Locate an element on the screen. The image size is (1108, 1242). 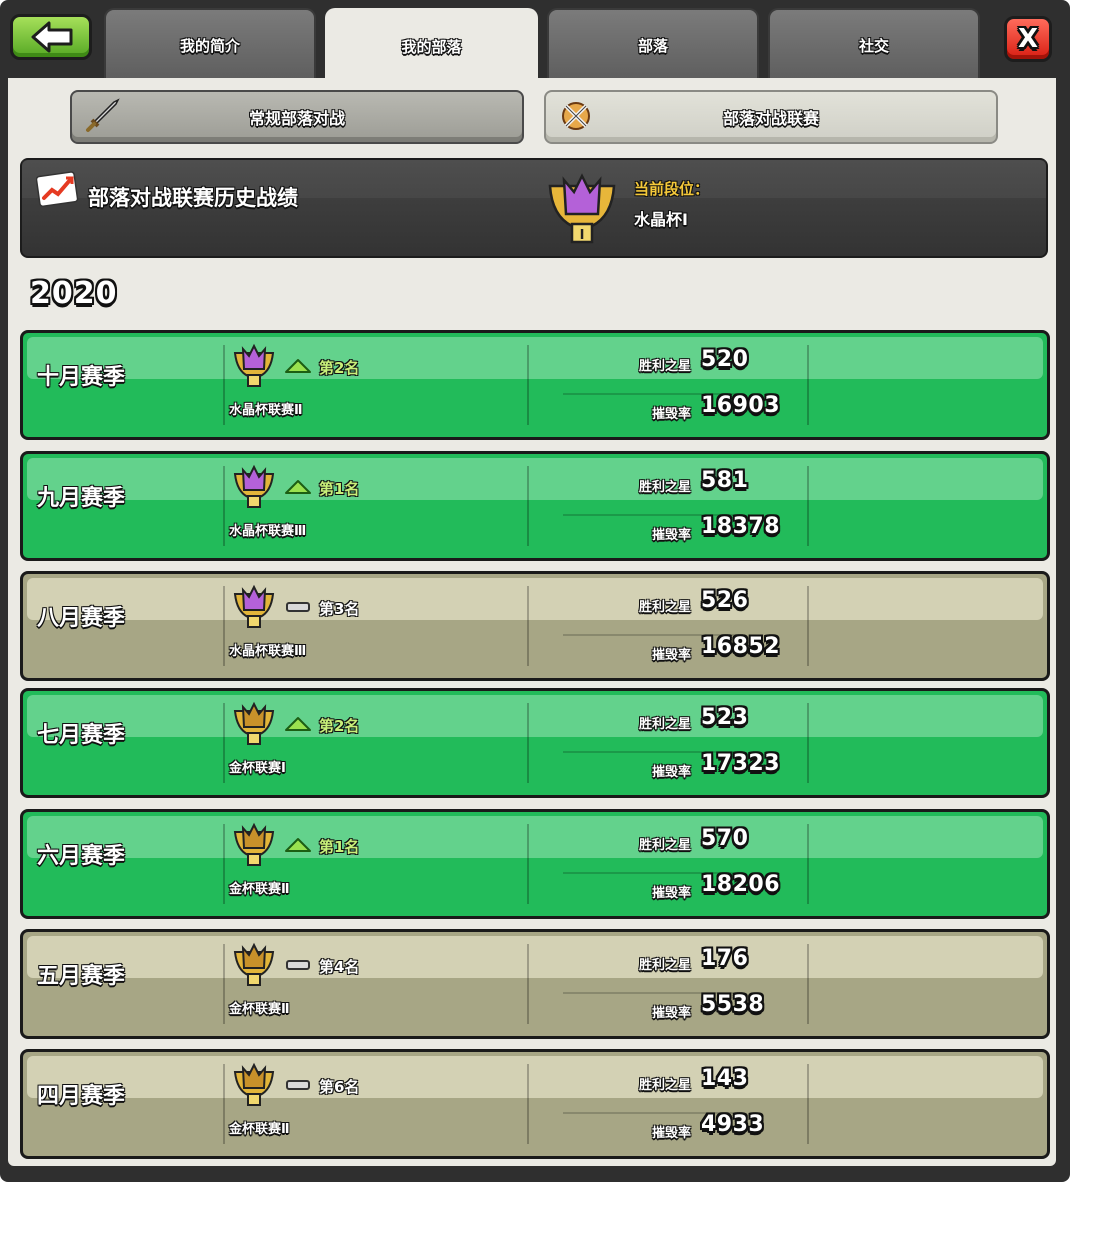
season-row: 九月赛季 第1名 水晶杯联赛Ⅲ 胜利之星 581 摧毁率 18378 is located at coordinates (535, 506).